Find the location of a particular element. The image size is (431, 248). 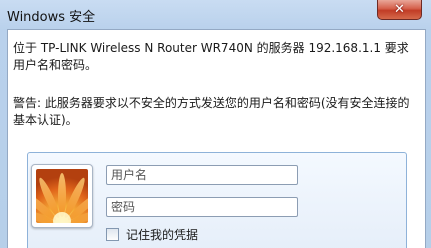

password-input is located at coordinates (202, 207).